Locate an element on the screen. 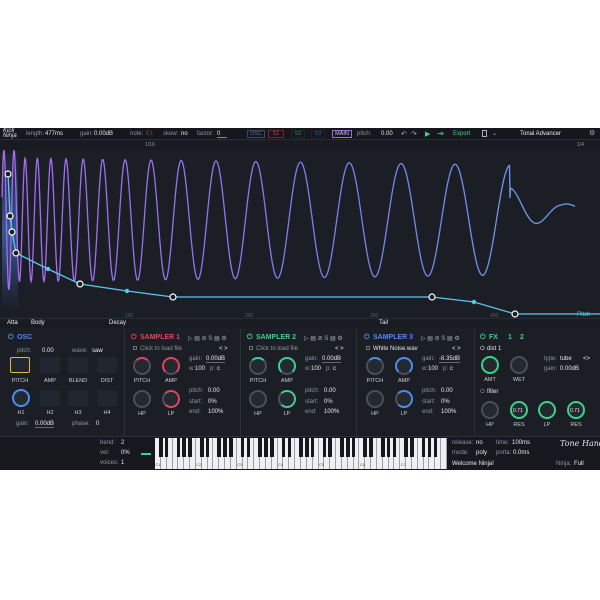  sampler3-lp-knob is located at coordinates (404, 399).